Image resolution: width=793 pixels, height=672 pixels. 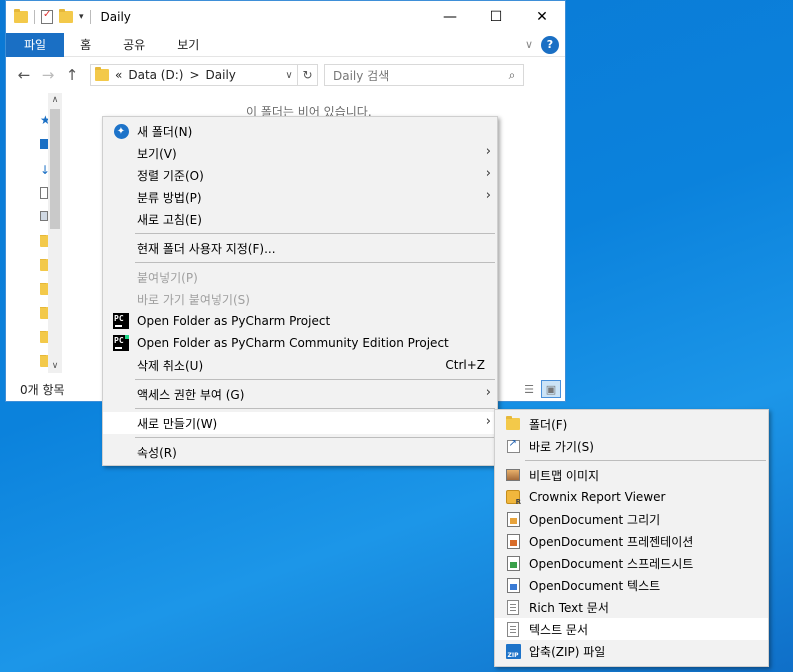 I want to click on menu-item-label: 새로 고침(E), so click(x=169, y=219).